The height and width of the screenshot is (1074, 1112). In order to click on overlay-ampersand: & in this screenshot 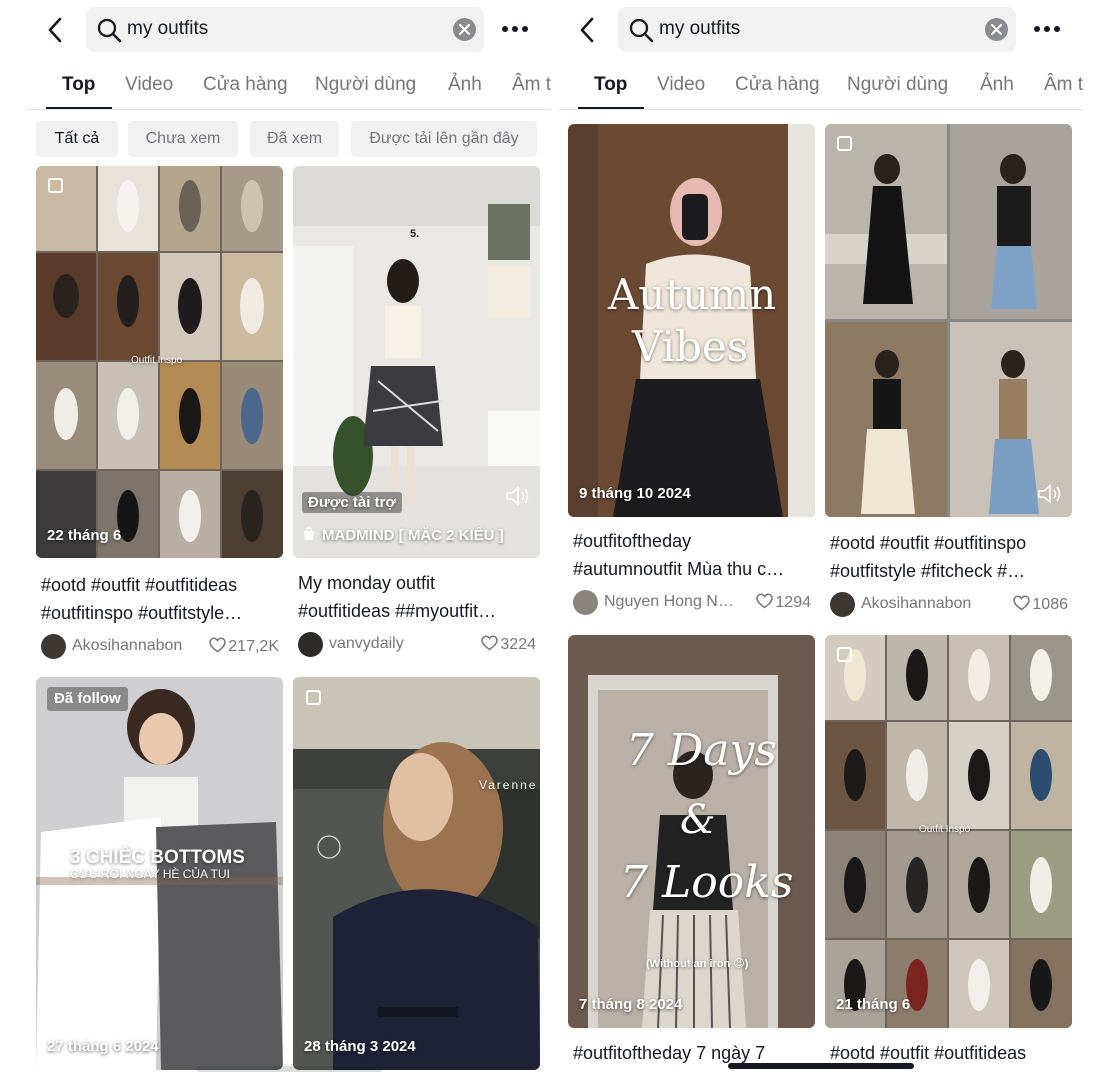, I will do `click(698, 820)`.